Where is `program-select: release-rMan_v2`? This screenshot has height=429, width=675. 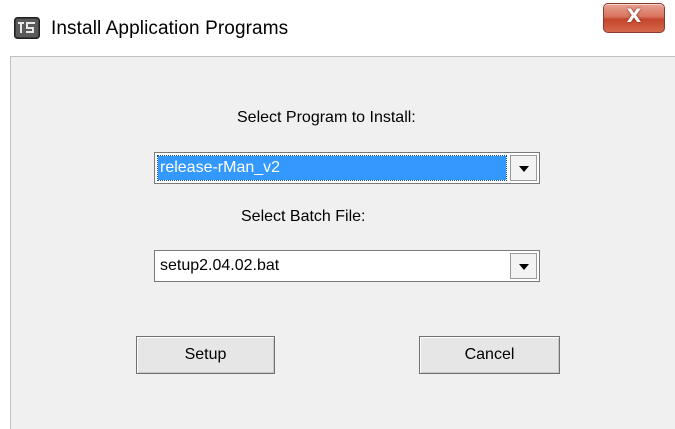
program-select: release-rMan_v2 is located at coordinates (347, 168).